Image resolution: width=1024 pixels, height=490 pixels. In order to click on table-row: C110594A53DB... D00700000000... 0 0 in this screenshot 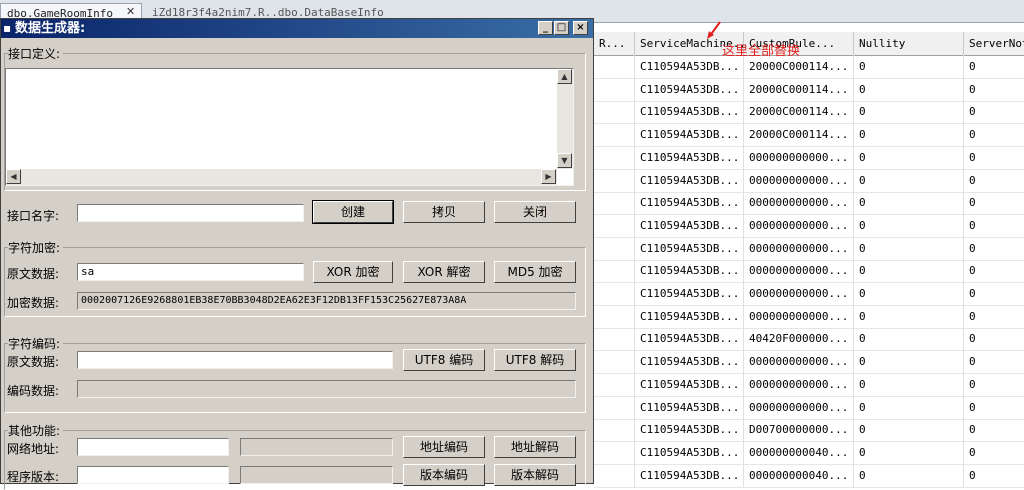, I will do `click(809, 430)`.